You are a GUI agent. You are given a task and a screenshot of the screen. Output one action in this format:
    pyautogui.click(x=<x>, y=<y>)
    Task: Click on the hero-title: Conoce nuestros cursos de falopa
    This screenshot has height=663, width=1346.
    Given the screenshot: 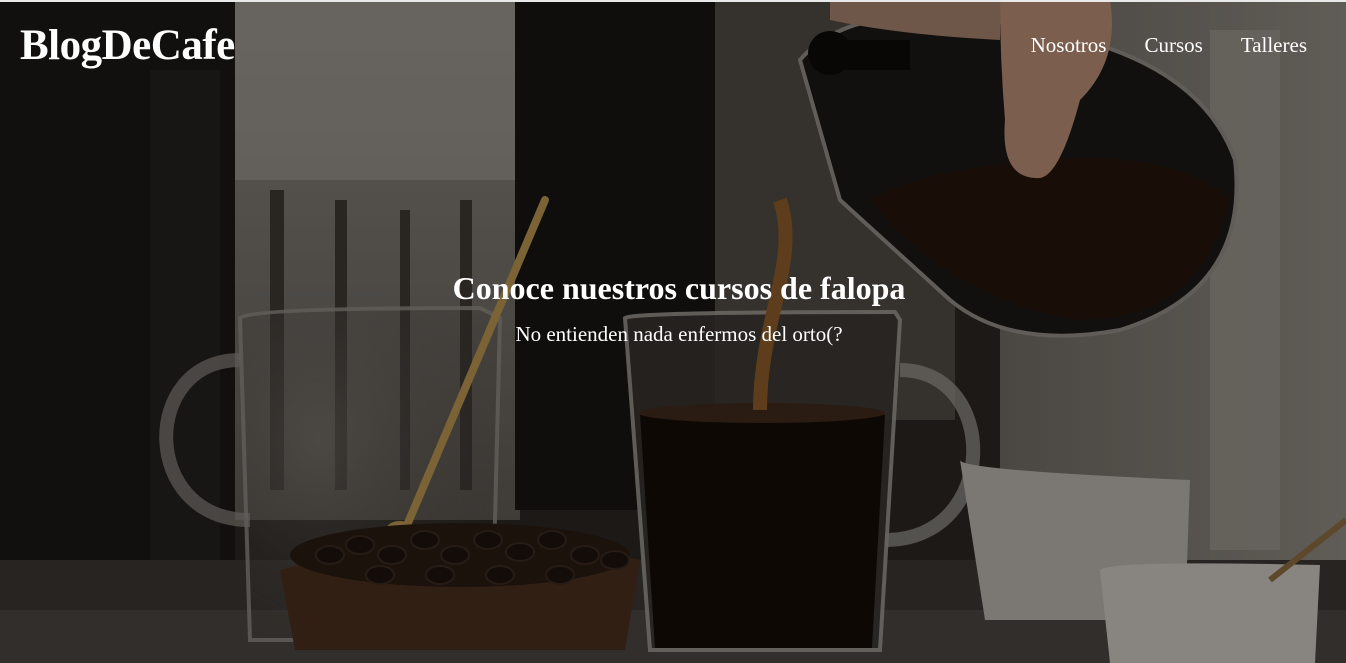 What is the action you would take?
    pyautogui.click(x=679, y=288)
    